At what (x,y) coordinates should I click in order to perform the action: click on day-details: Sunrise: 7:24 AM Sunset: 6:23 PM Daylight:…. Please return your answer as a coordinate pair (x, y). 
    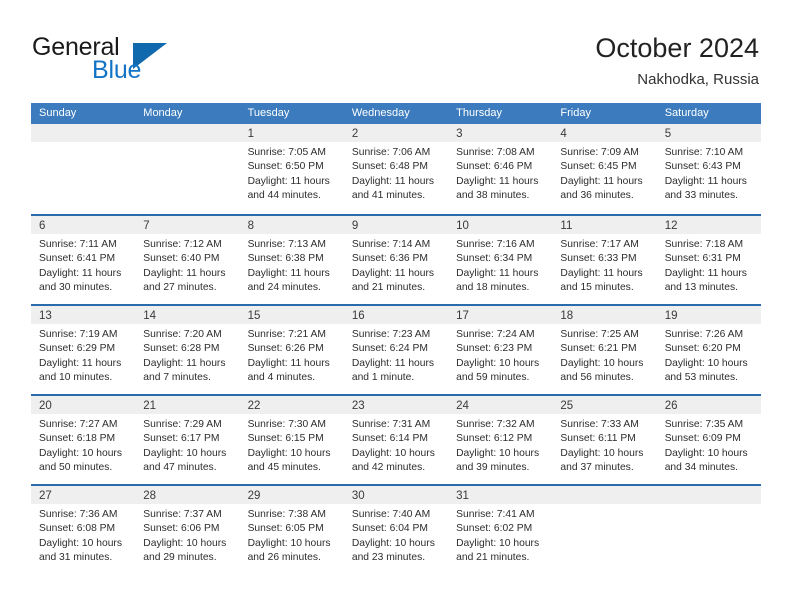
    Looking at the image, I should click on (500, 355).